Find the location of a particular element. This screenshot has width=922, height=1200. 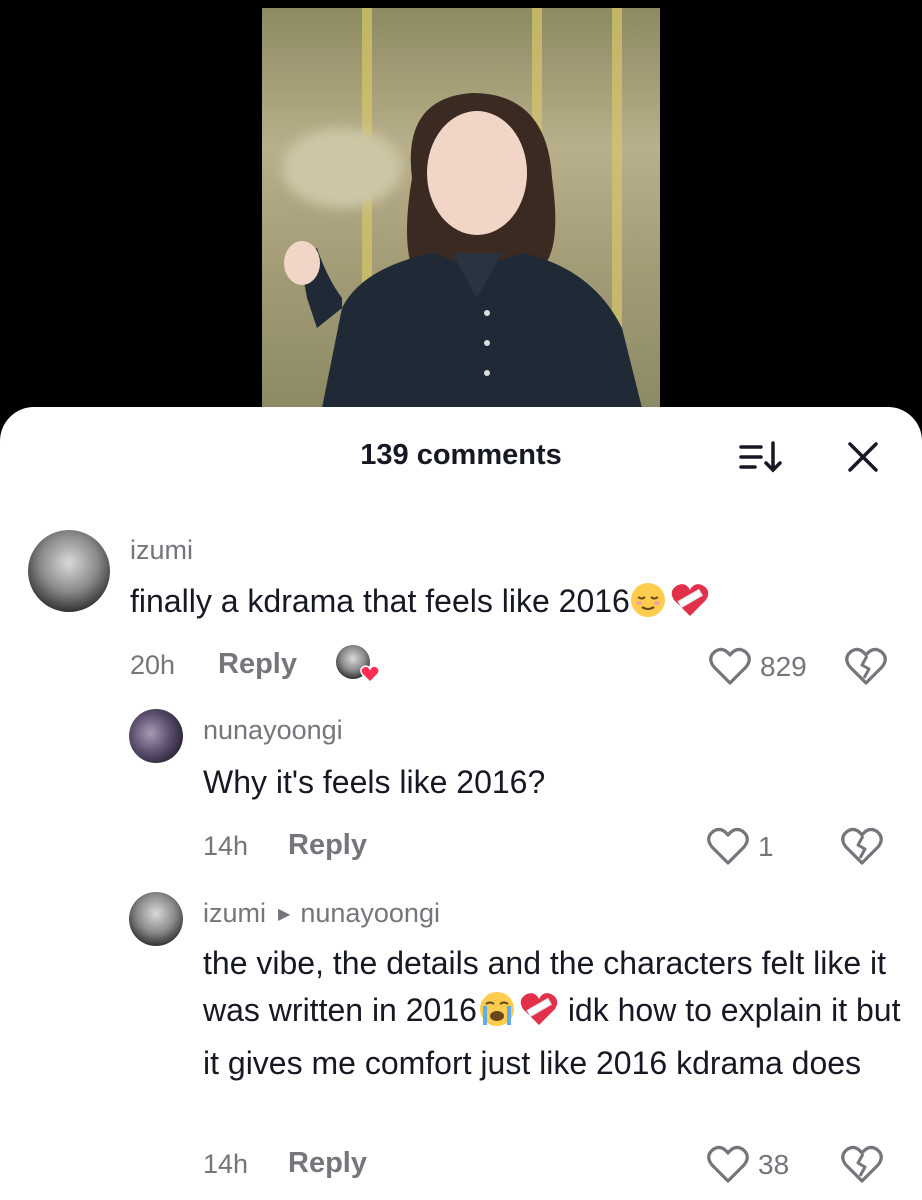

sort-button is located at coordinates (762, 457).